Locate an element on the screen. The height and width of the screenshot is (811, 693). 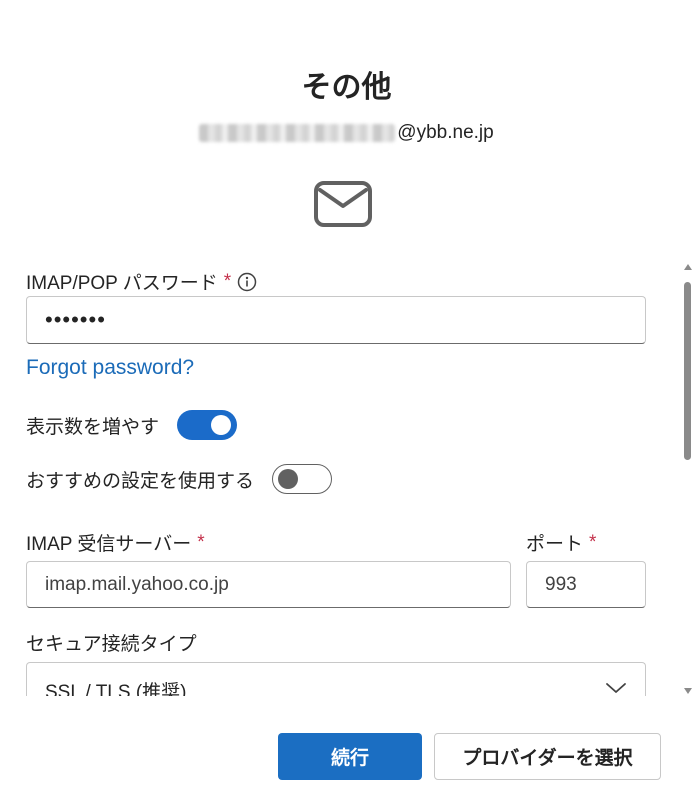
recommended-settings-row: おすすめの設定を使用する is located at coordinates (179, 479).